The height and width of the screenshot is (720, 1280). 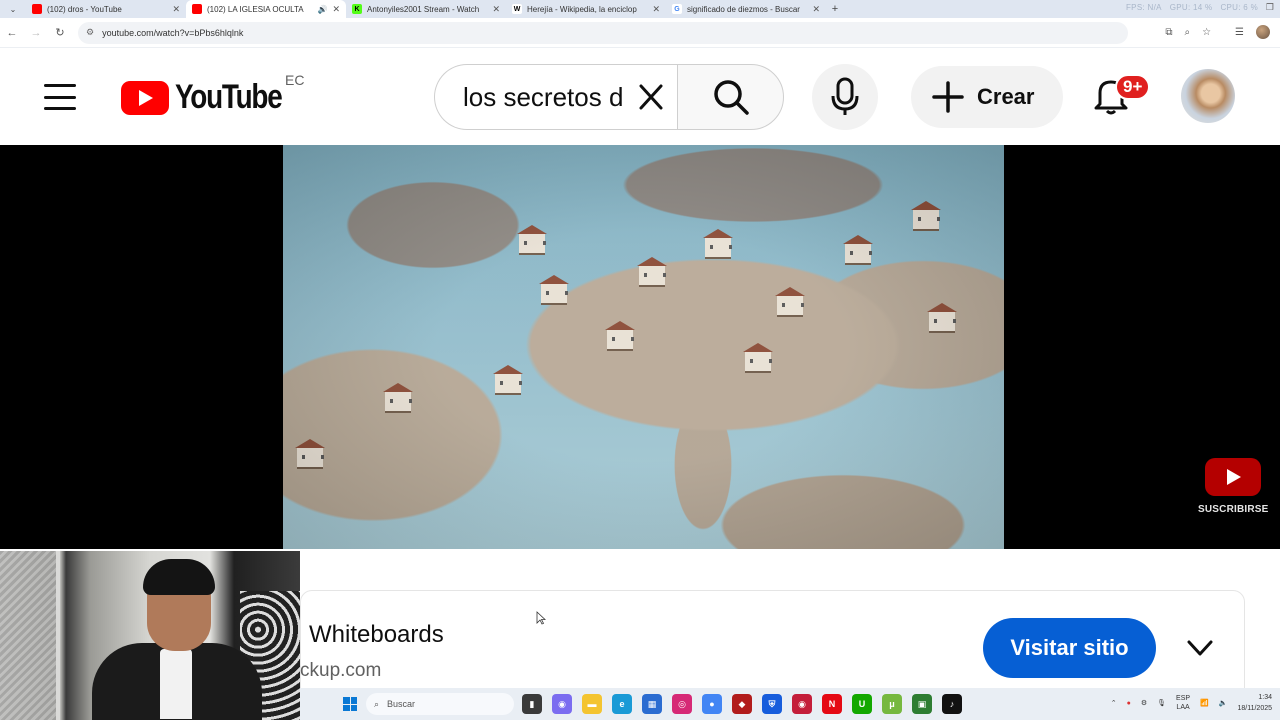 I want to click on chevron-down-icon, so click(x=1200, y=648).